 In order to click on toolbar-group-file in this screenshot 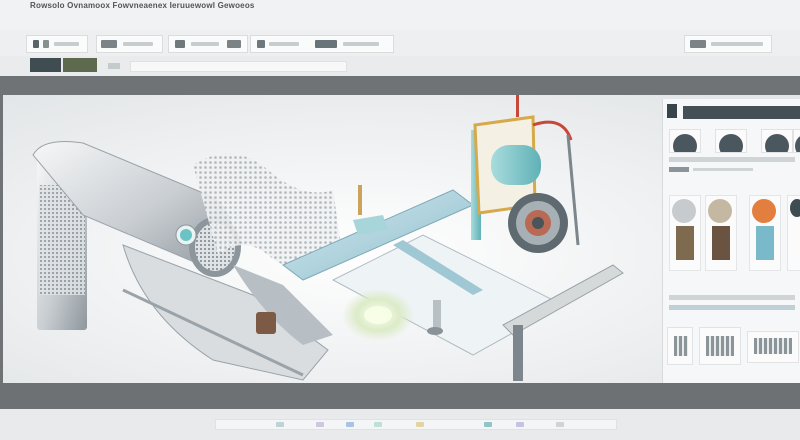, I will do `click(57, 44)`.